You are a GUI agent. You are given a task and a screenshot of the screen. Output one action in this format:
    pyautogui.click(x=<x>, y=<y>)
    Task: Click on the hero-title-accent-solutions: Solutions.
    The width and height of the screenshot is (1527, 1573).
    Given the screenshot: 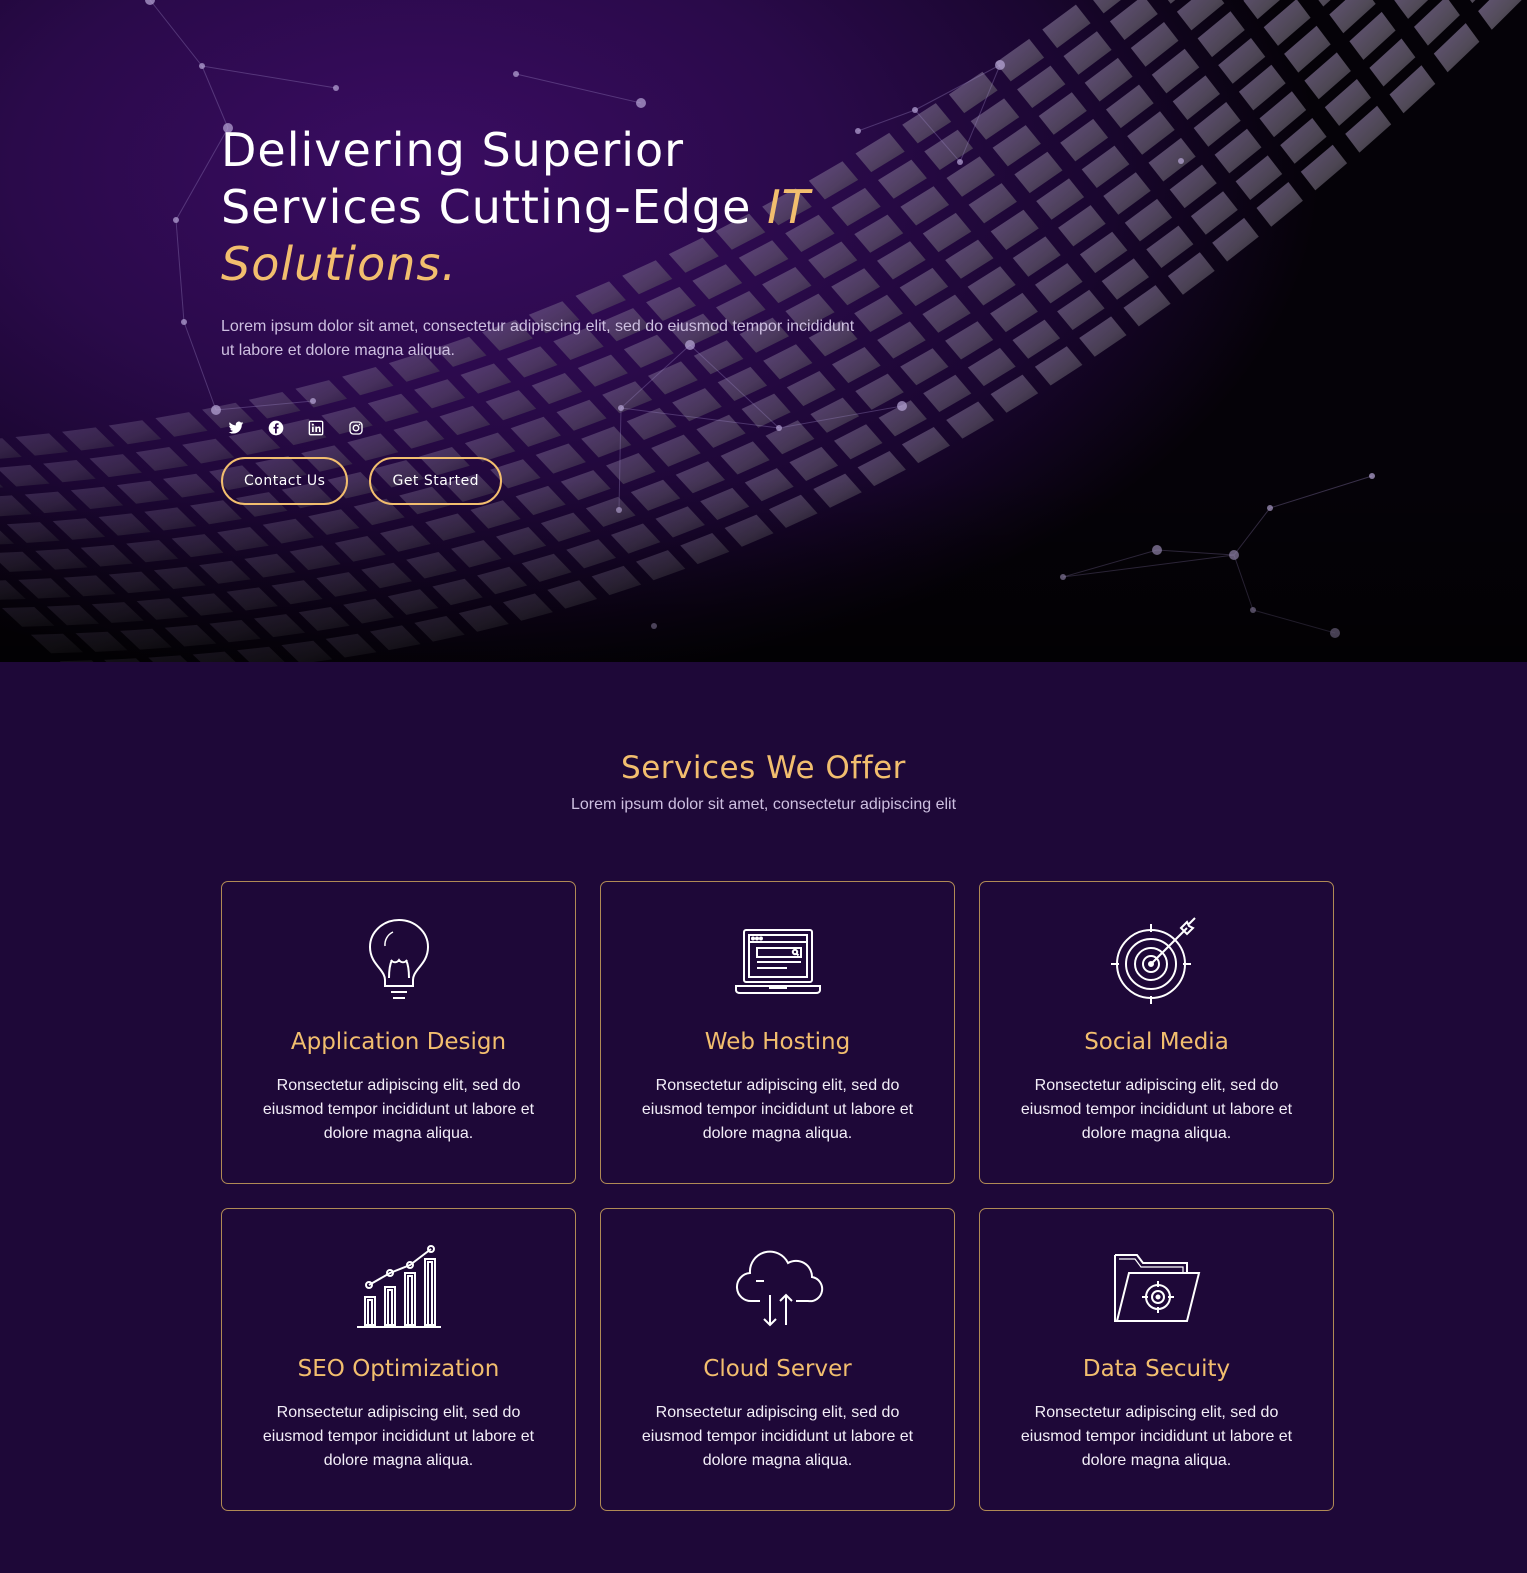 What is the action you would take?
    pyautogui.click(x=339, y=264)
    